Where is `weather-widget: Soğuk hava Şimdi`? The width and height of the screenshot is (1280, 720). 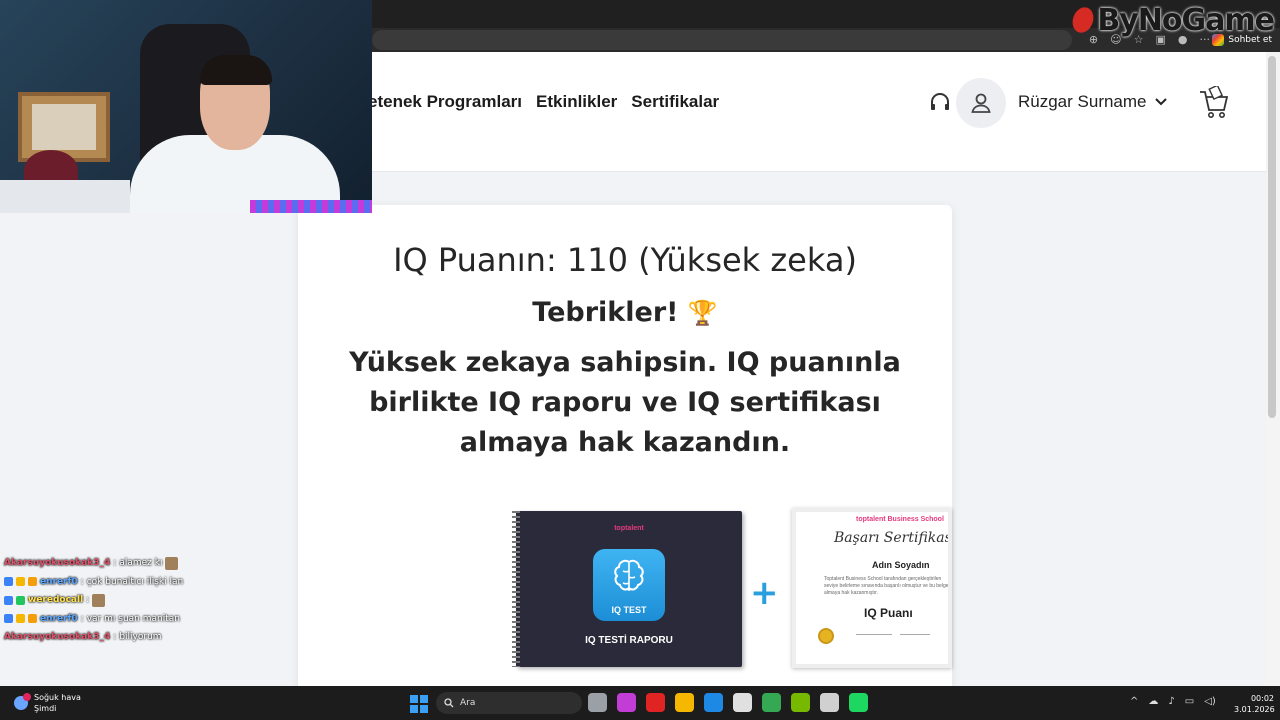
weather-widget: Soğuk hava Şimdi is located at coordinates (47, 703).